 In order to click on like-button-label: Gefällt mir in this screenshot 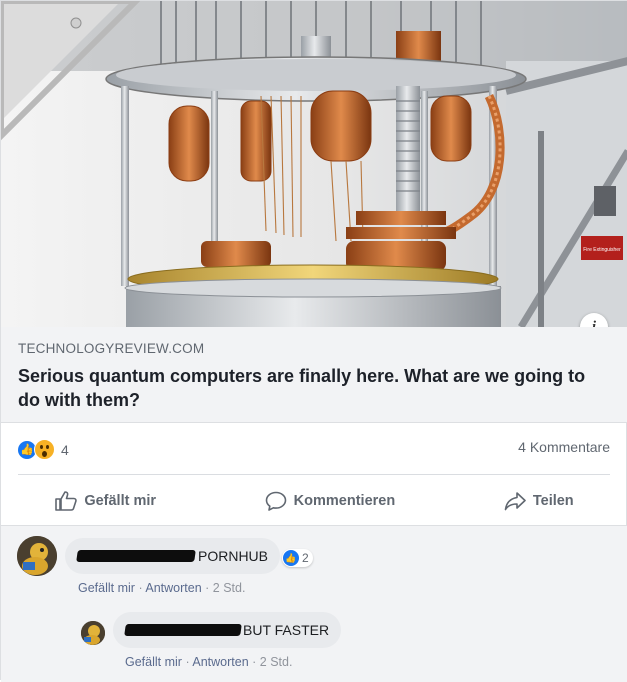, I will do `click(120, 501)`.